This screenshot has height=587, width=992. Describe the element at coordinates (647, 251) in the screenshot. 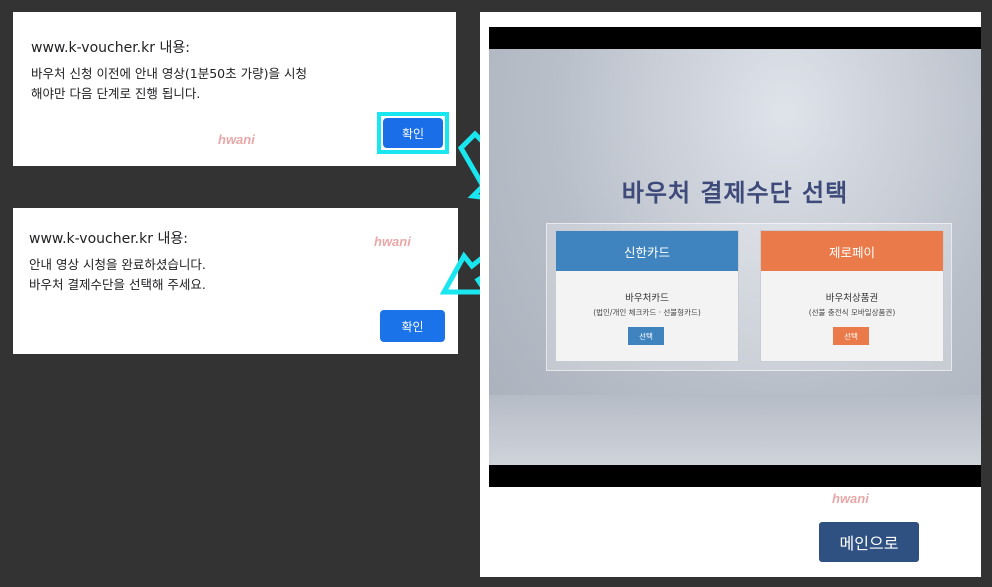

I see `option-header: 신한카드` at that location.